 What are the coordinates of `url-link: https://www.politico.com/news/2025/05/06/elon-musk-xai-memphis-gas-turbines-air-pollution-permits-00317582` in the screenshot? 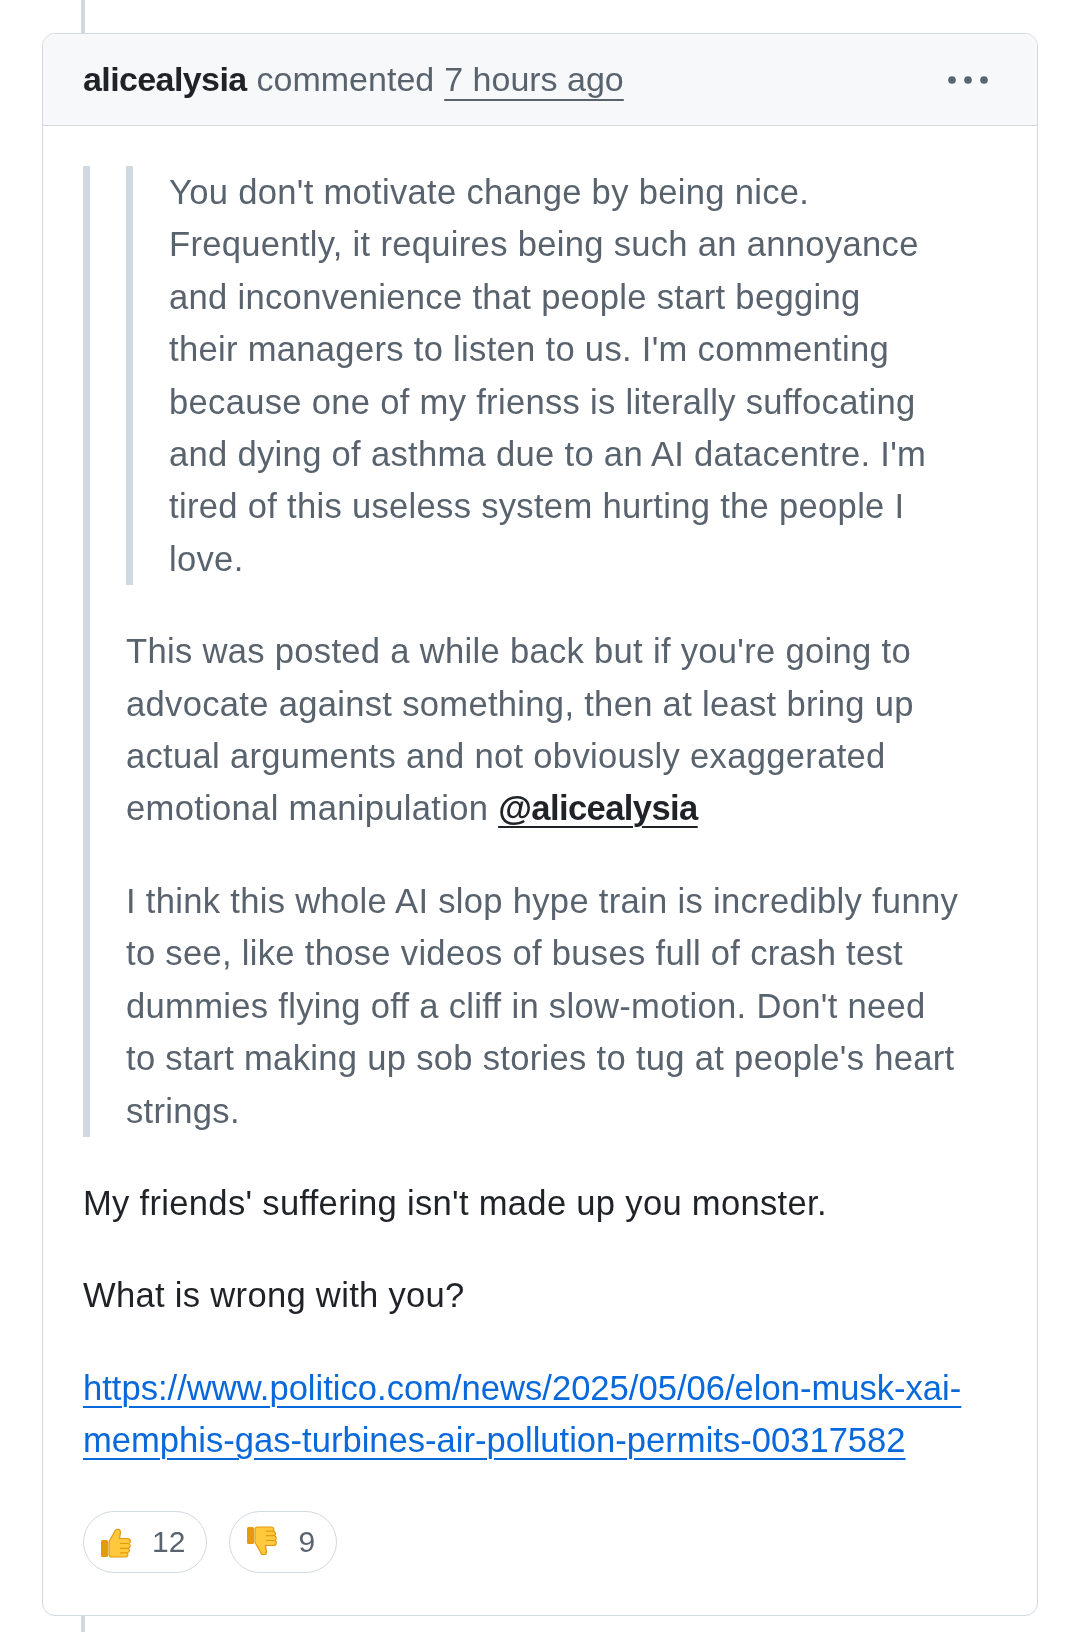 It's located at (523, 1414).